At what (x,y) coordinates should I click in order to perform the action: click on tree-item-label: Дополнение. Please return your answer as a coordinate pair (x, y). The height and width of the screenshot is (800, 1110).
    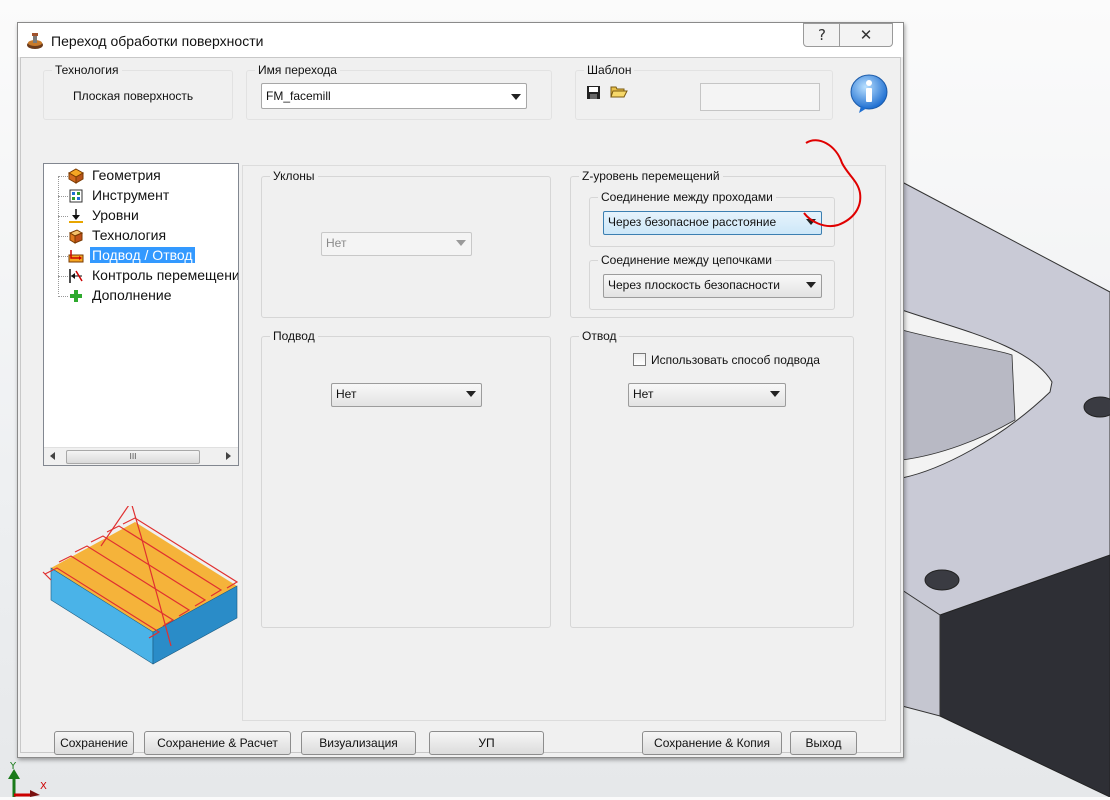
    Looking at the image, I should click on (132, 295).